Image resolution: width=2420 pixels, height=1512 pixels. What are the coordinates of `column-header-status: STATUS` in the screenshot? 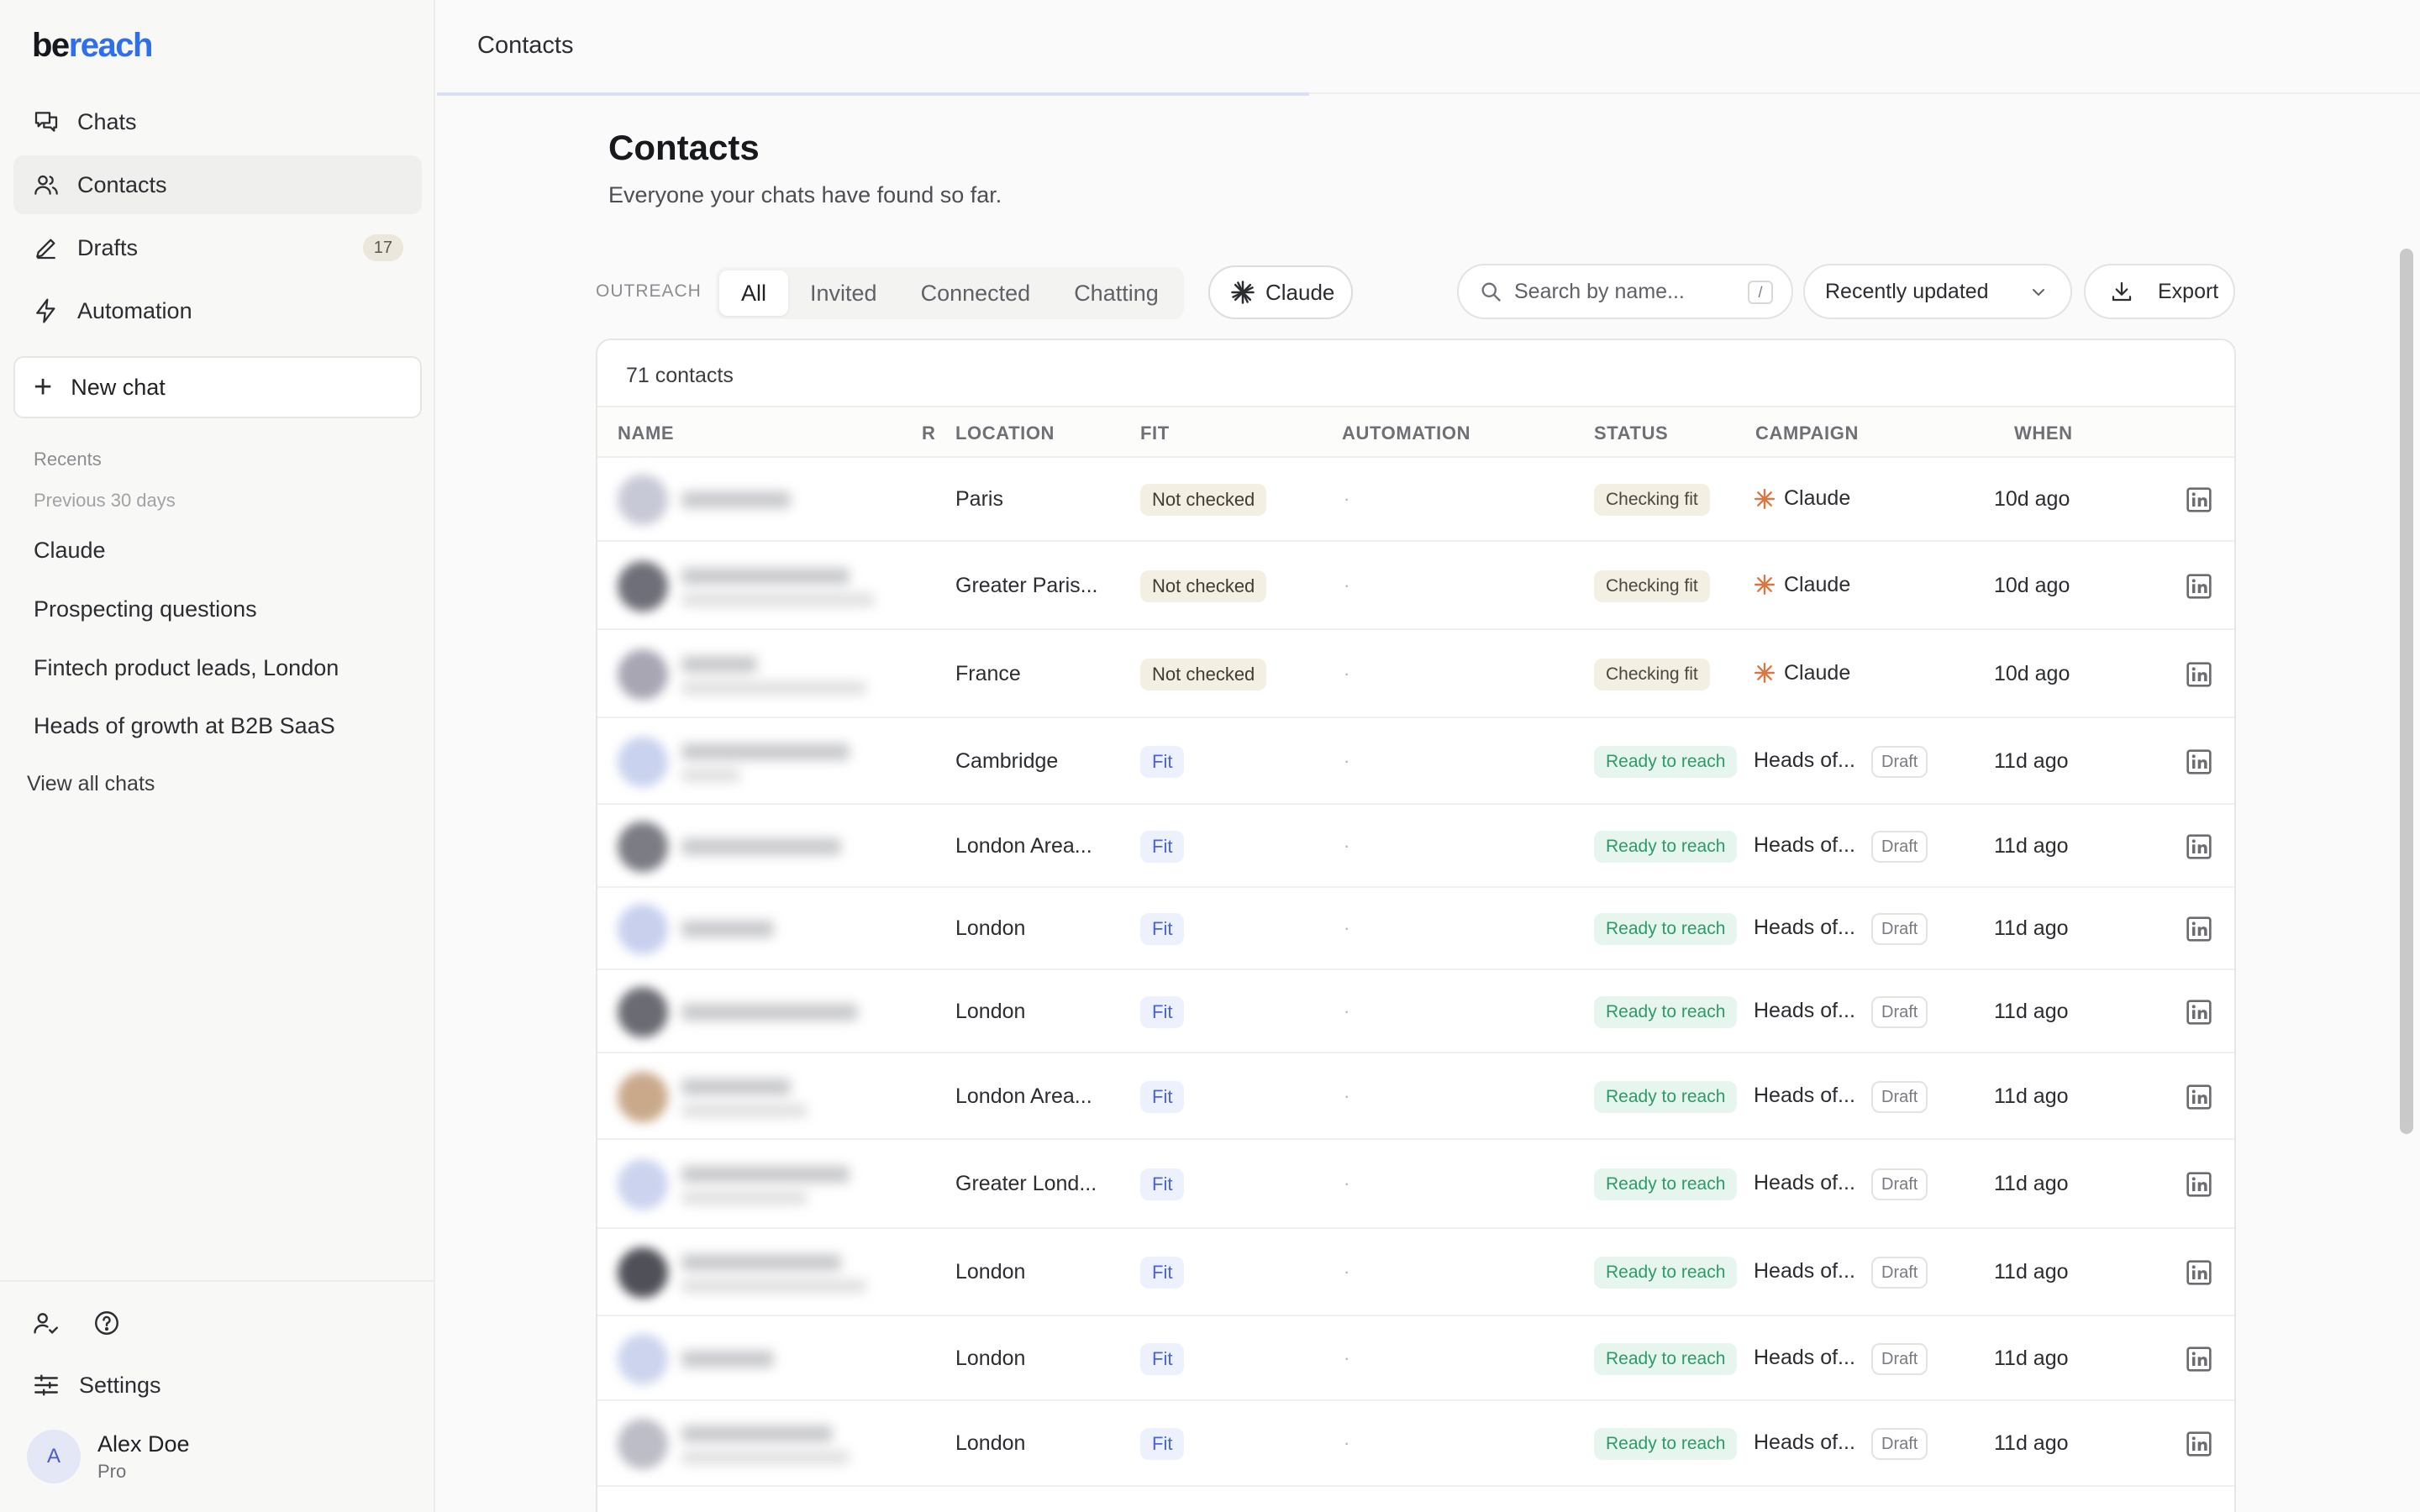 It's located at (1631, 433).